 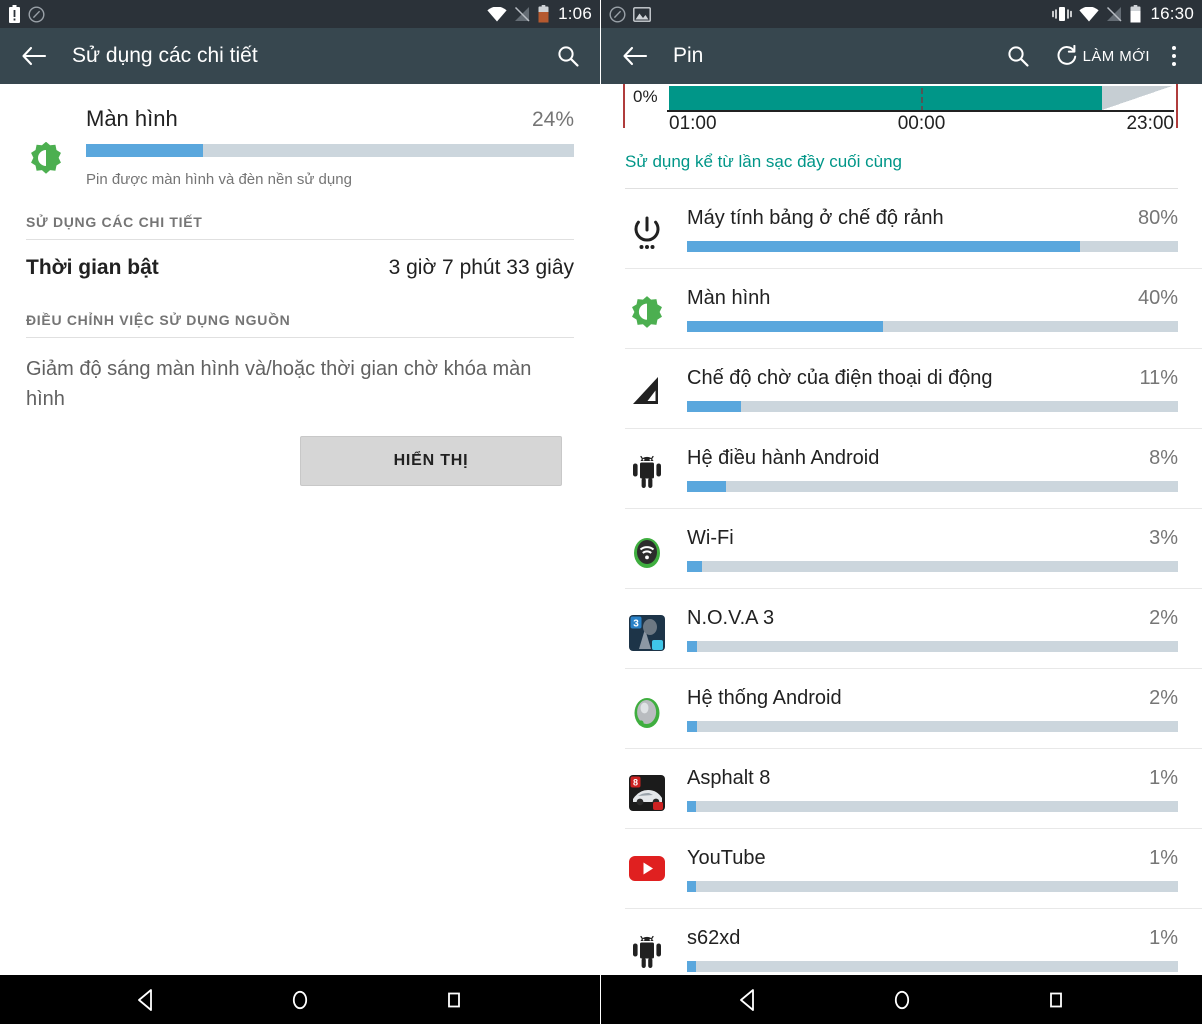 What do you see at coordinates (624, 106) in the screenshot?
I see `chart-left-boundary` at bounding box center [624, 106].